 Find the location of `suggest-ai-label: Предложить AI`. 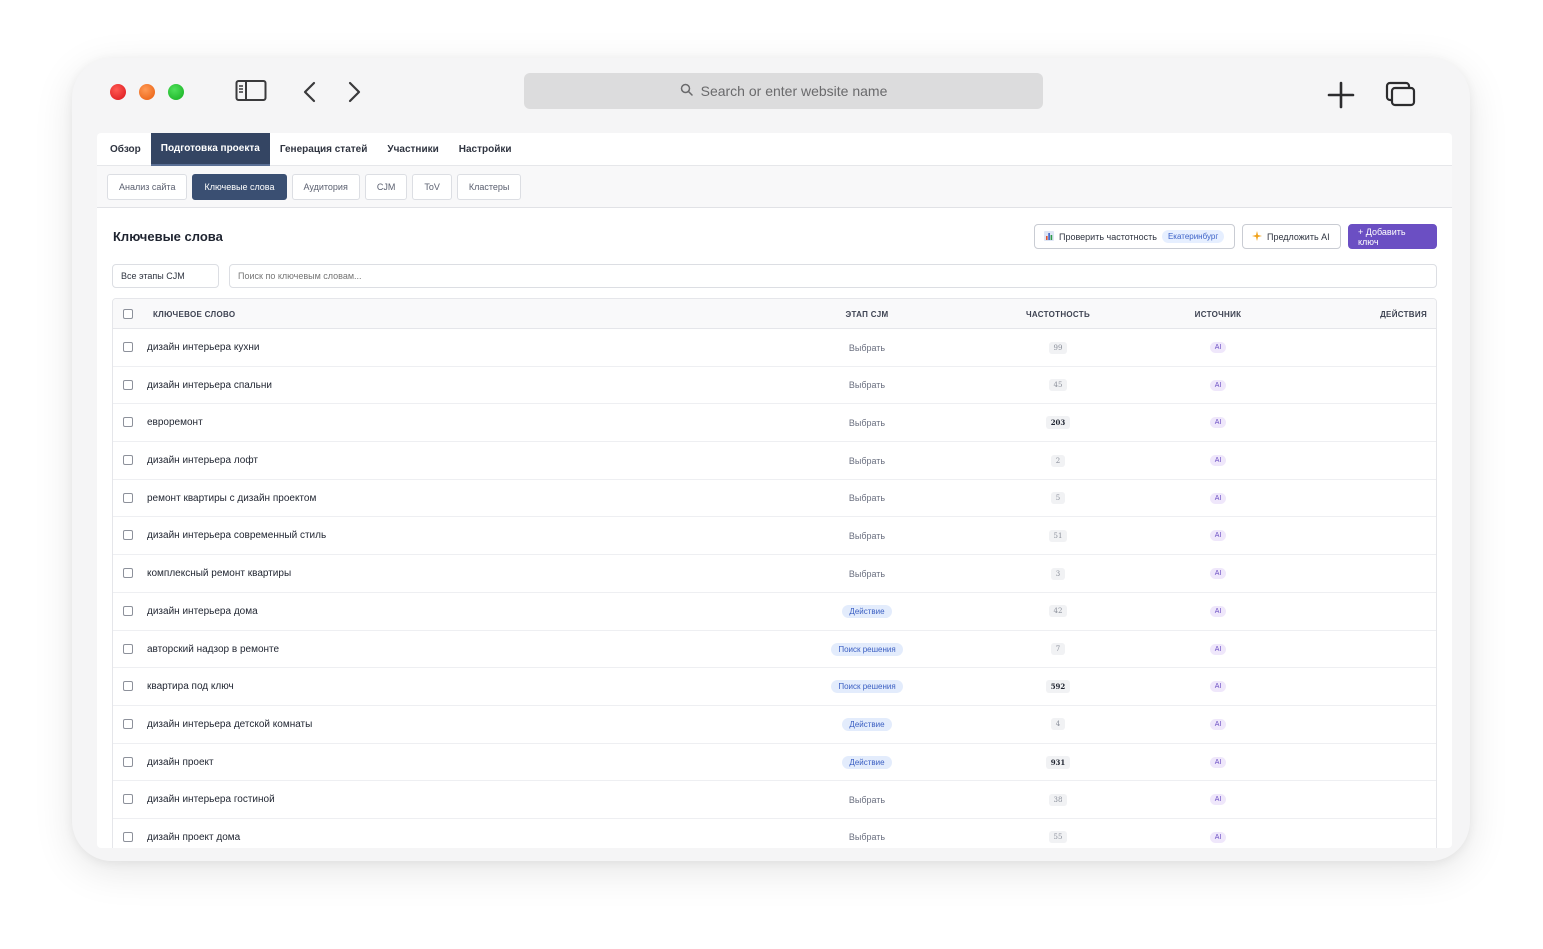

suggest-ai-label: Предложить AI is located at coordinates (1298, 236).